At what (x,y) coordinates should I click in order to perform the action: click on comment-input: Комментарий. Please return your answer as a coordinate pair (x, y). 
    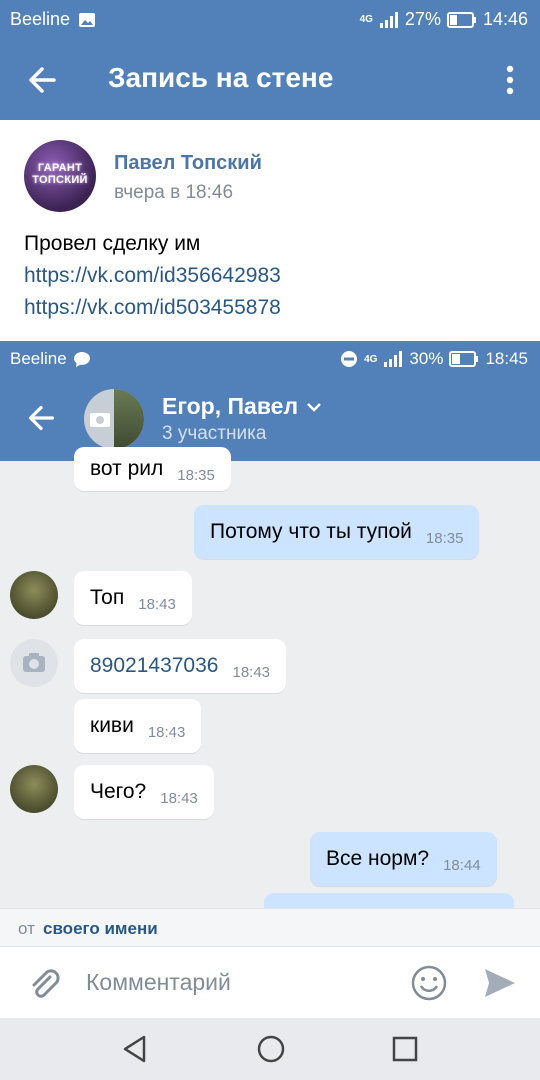
    Looking at the image, I should click on (158, 982).